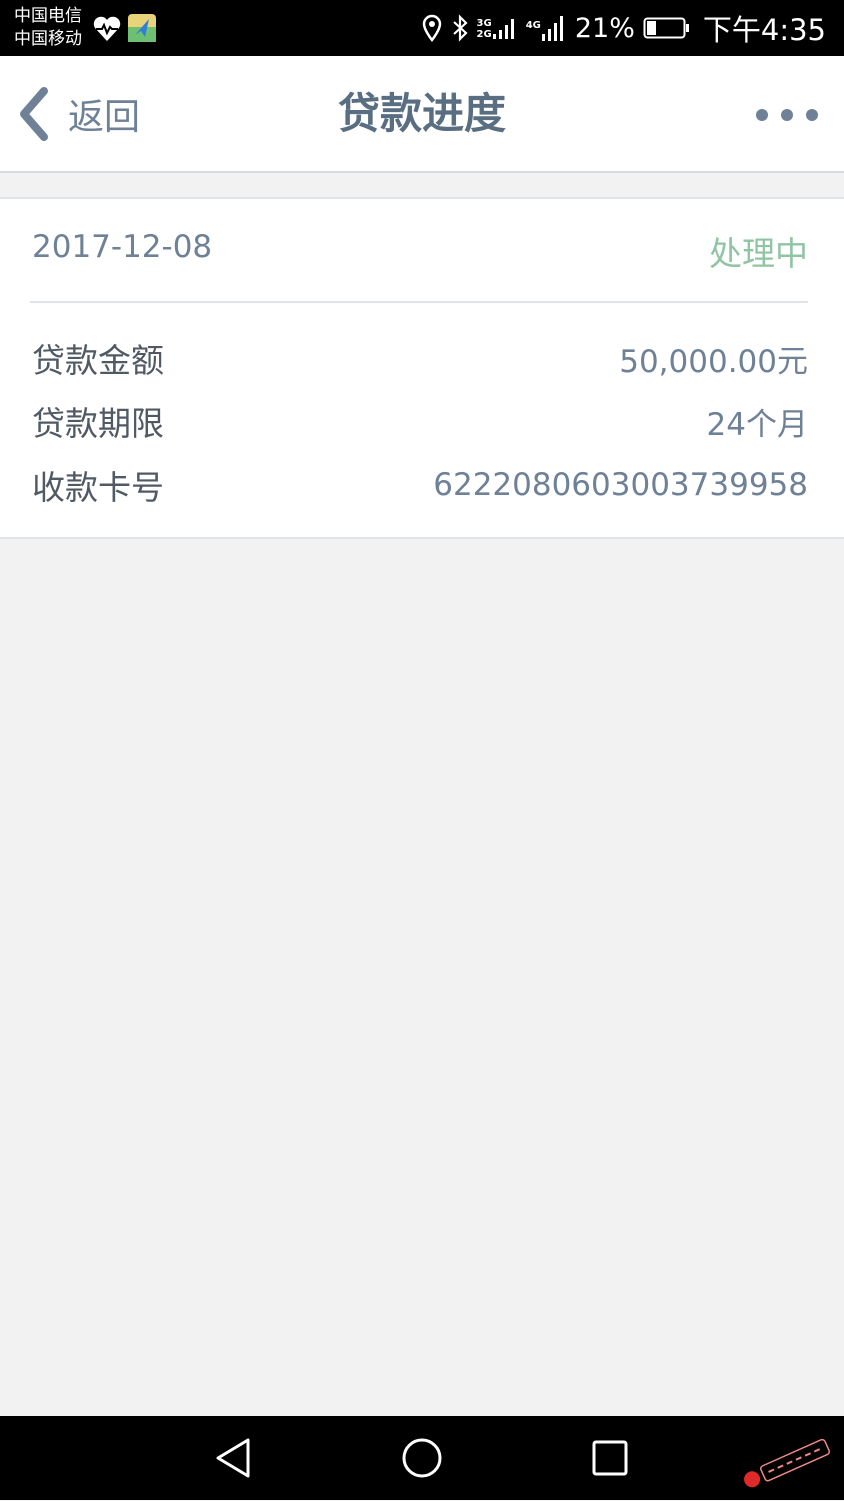 This screenshot has width=844, height=1501. What do you see at coordinates (420, 358) in the screenshot?
I see `detail-row-amount: 贷款金额 50,000.00元` at bounding box center [420, 358].